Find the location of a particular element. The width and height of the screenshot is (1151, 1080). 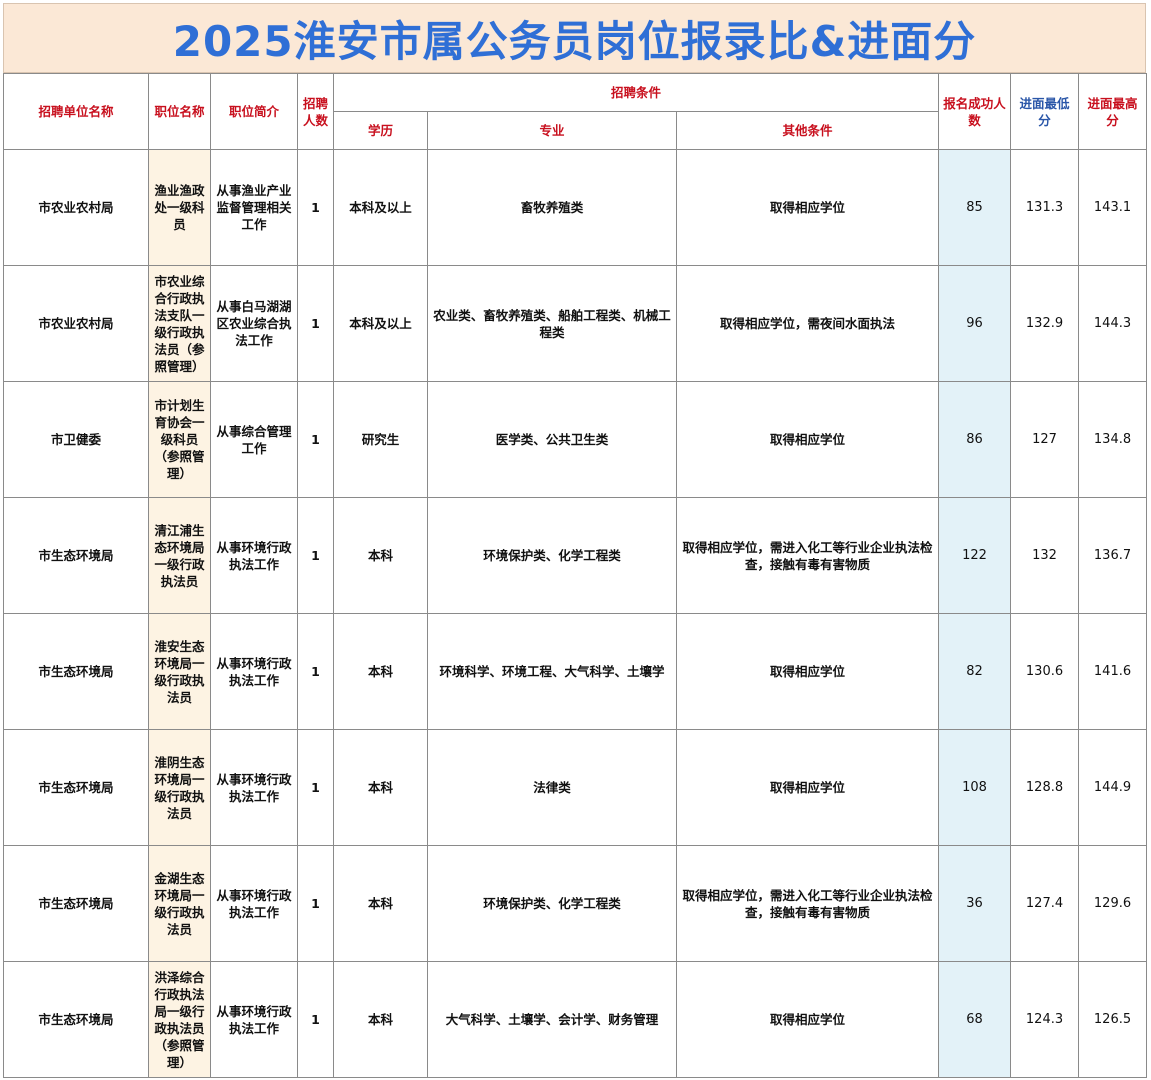

cell-major: 法律类 is located at coordinates (552, 787).